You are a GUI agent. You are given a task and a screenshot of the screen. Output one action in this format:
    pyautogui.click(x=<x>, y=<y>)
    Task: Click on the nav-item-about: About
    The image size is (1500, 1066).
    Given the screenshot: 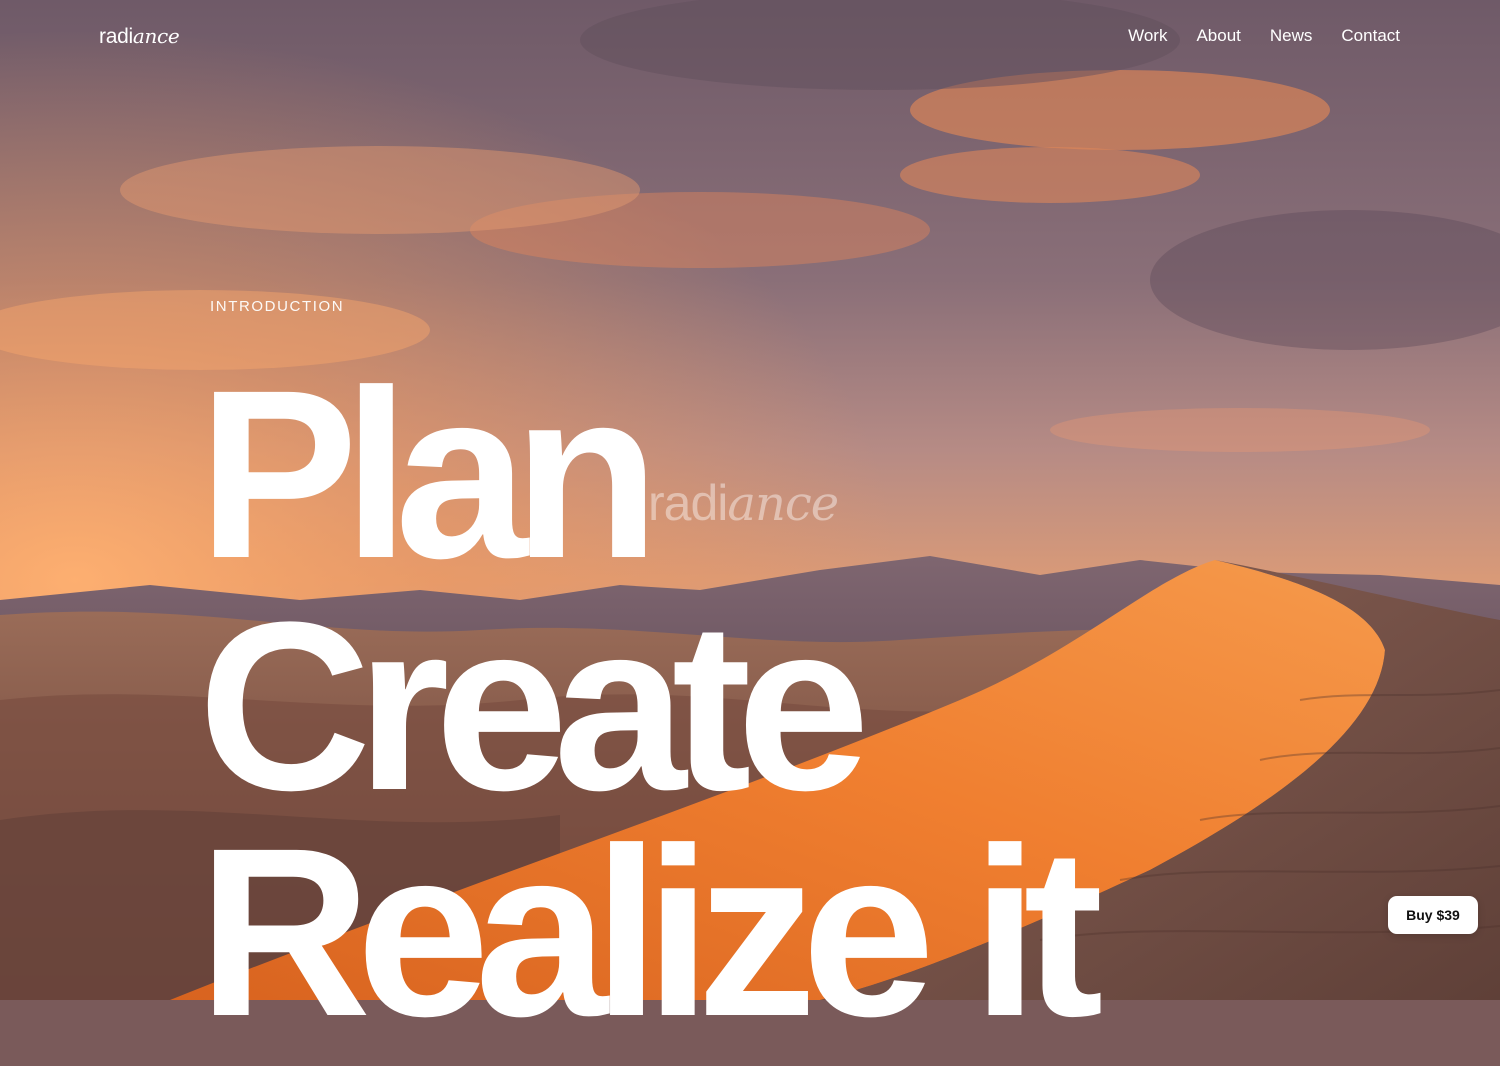 What is the action you would take?
    pyautogui.click(x=1218, y=36)
    